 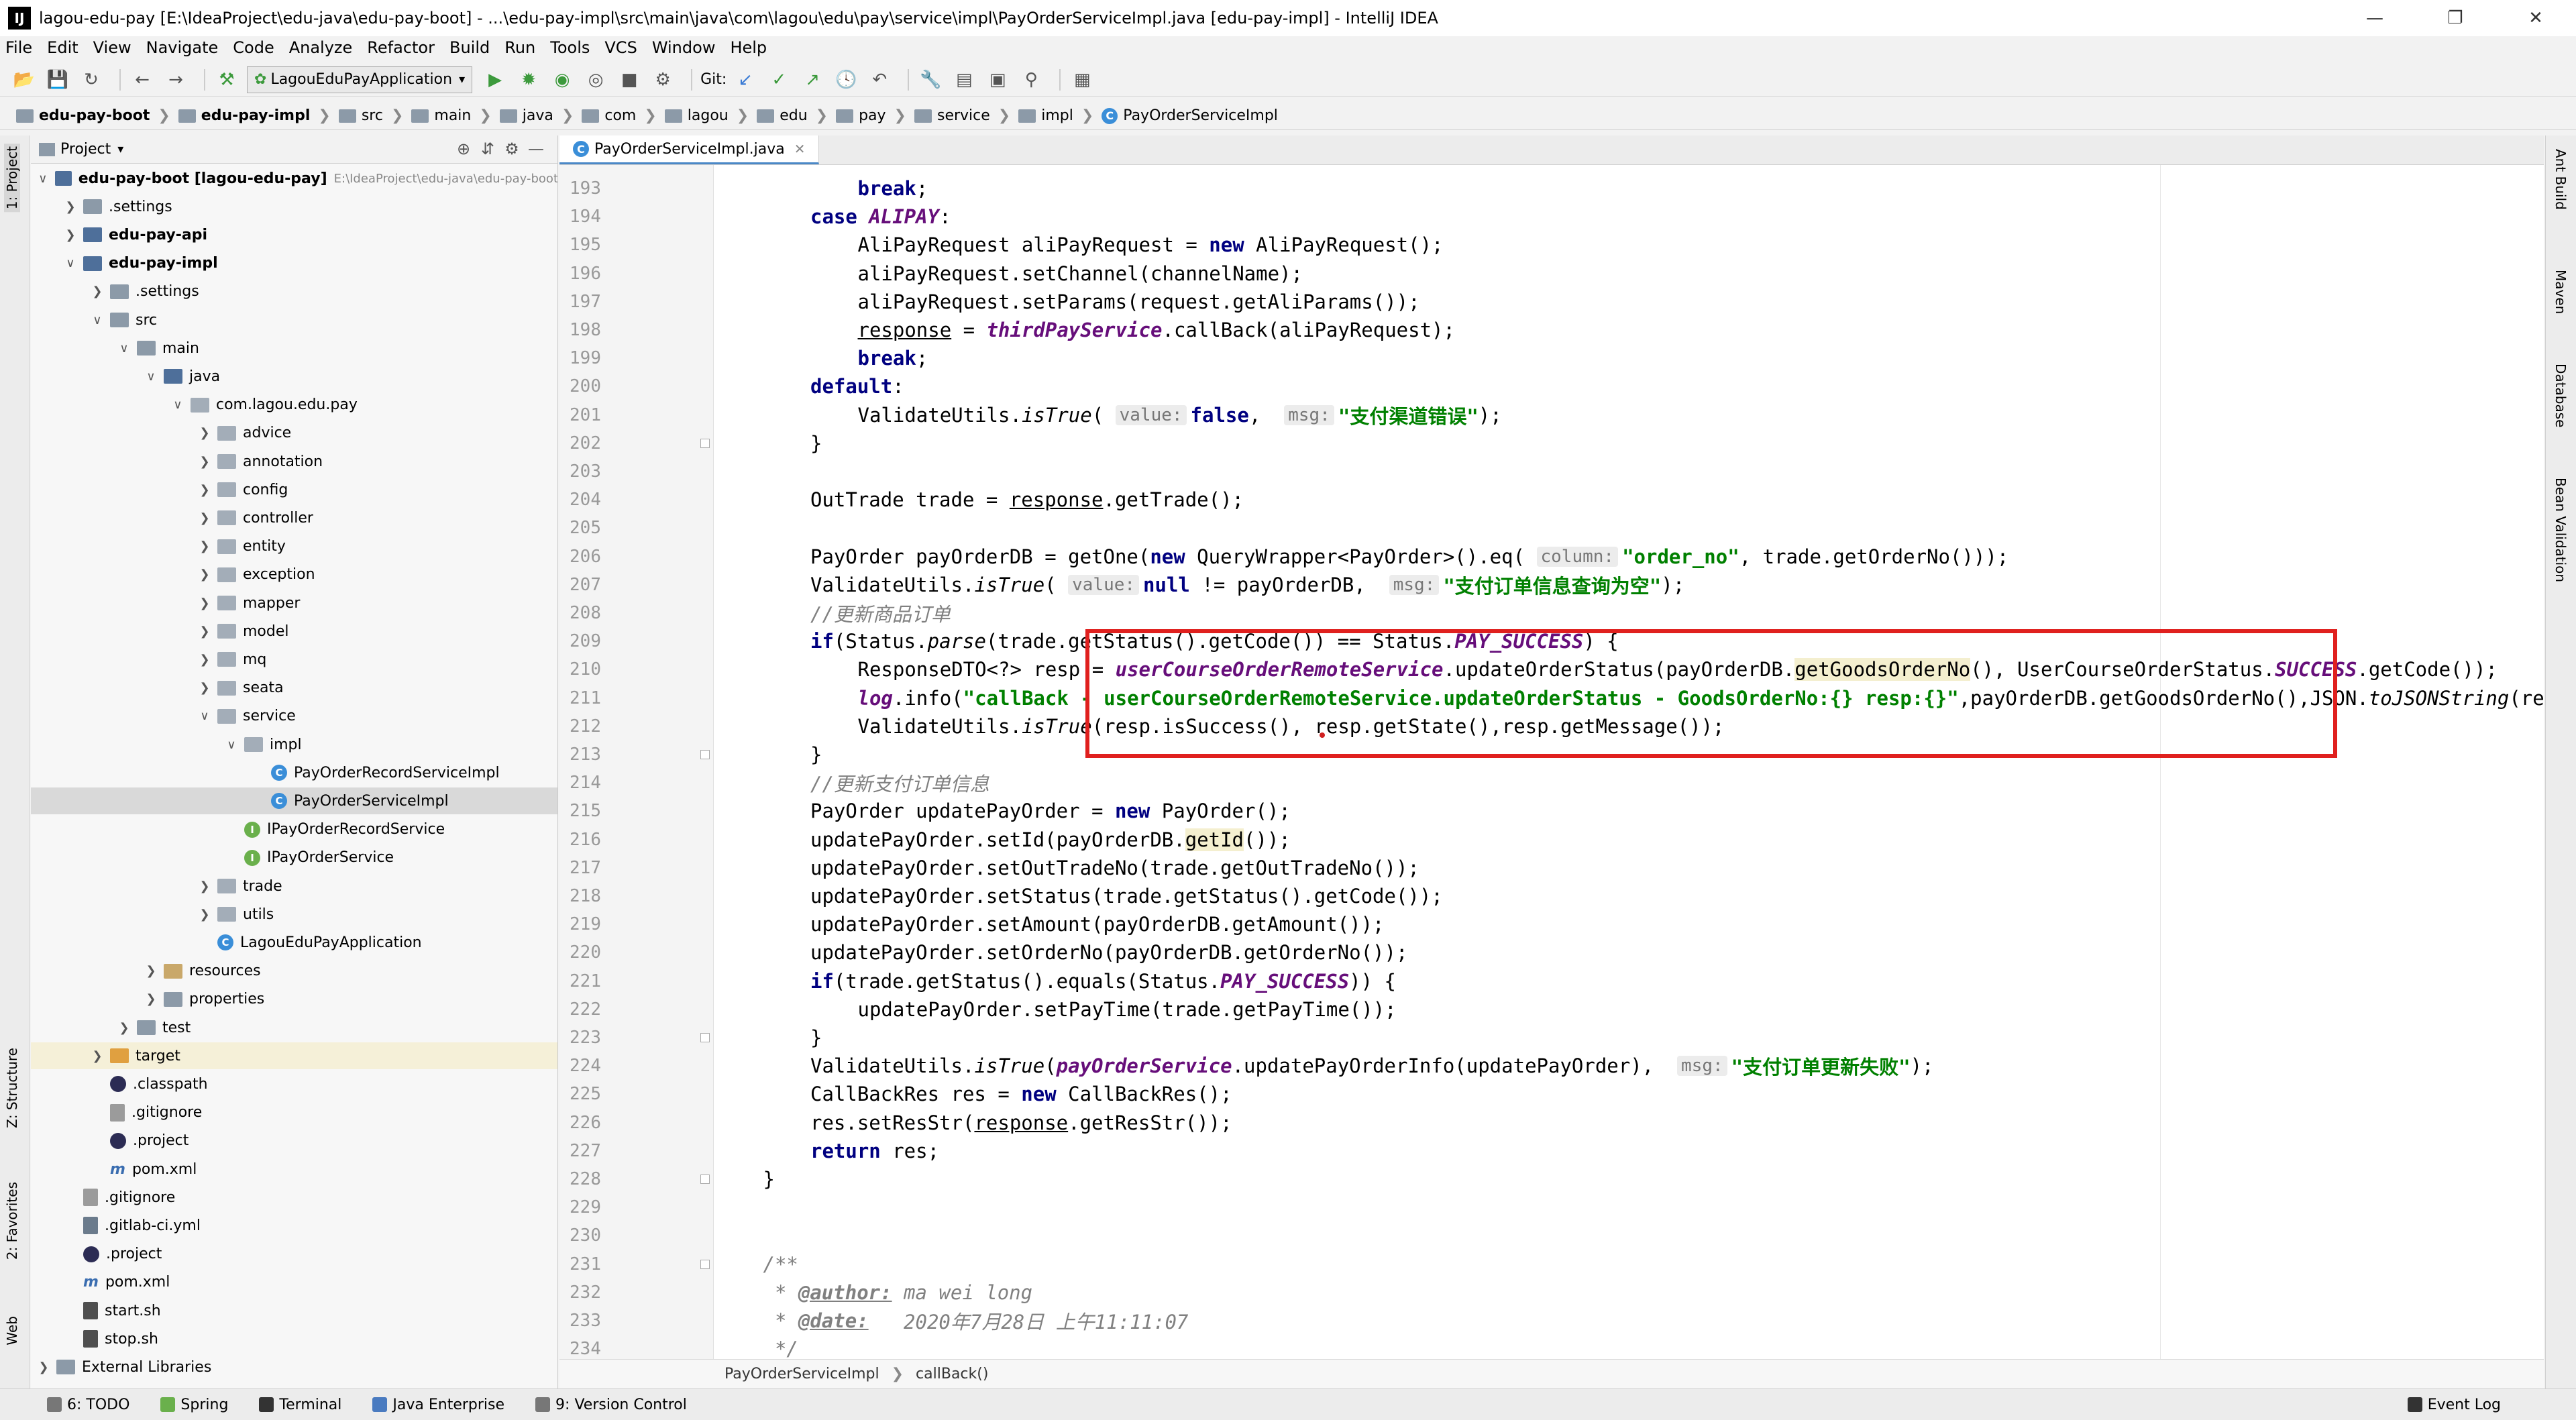 What do you see at coordinates (253, 47) in the screenshot?
I see `menu-code: Code` at bounding box center [253, 47].